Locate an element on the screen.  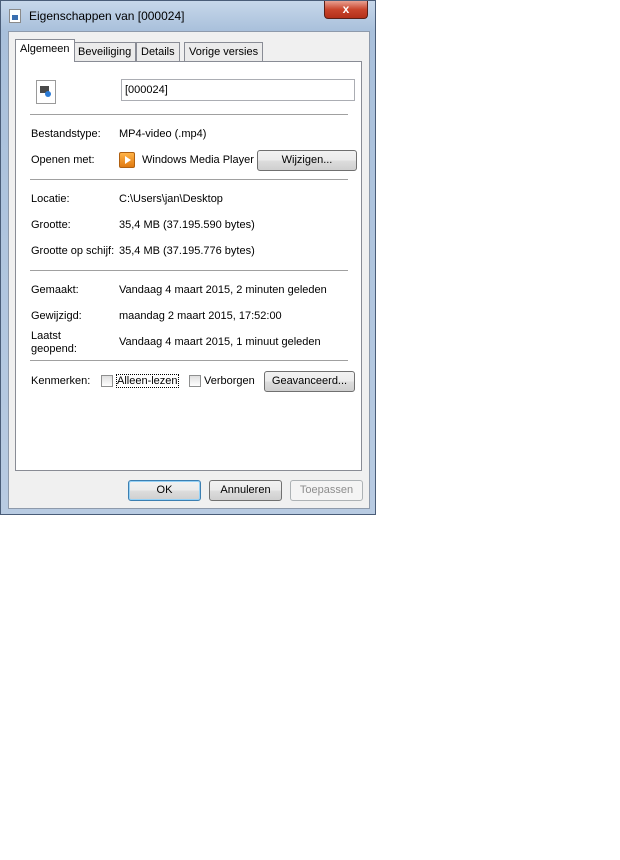
modified-value: maandag 2 maart 2015, 17:52:00 is located at coordinates (200, 316).